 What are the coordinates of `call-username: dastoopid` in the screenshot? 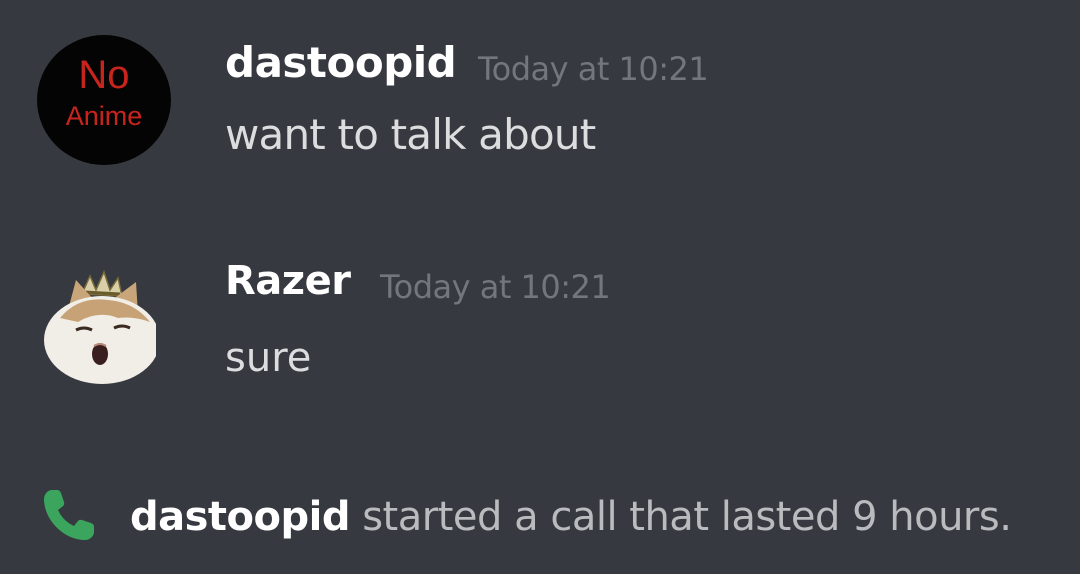 It's located at (240, 517).